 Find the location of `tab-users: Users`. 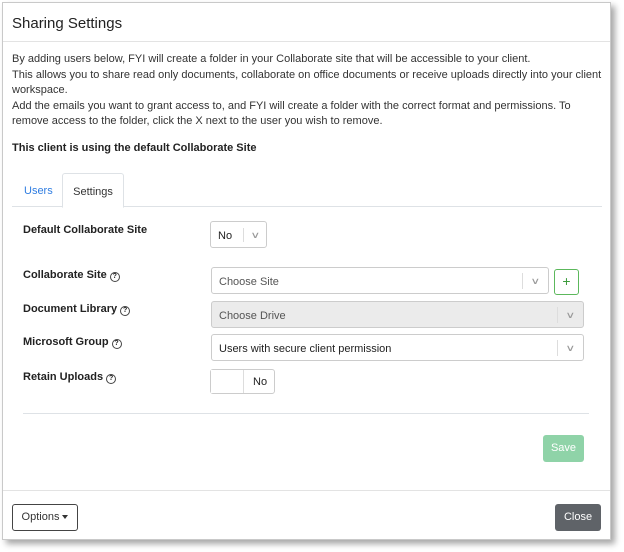

tab-users: Users is located at coordinates (38, 190).